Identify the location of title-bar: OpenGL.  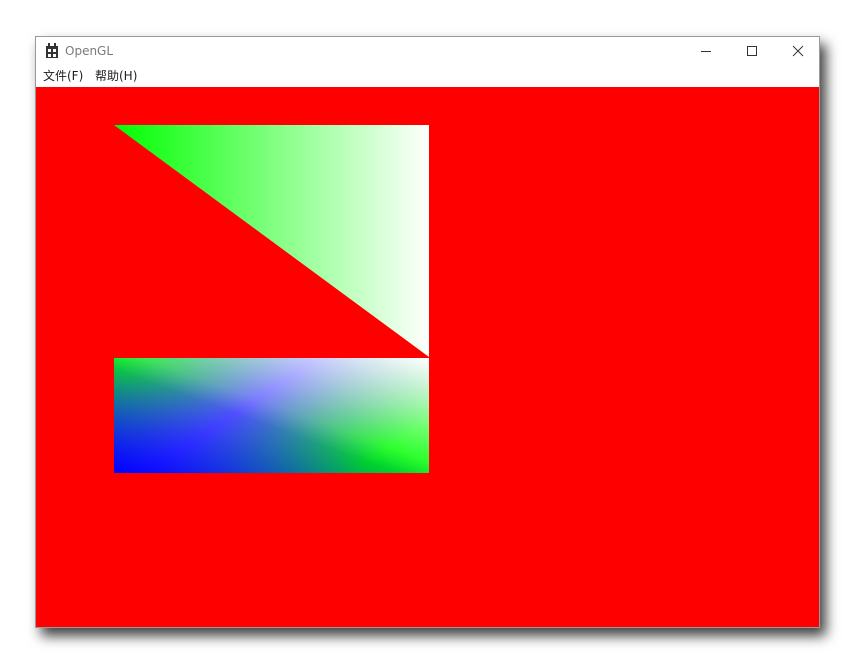
(427, 51).